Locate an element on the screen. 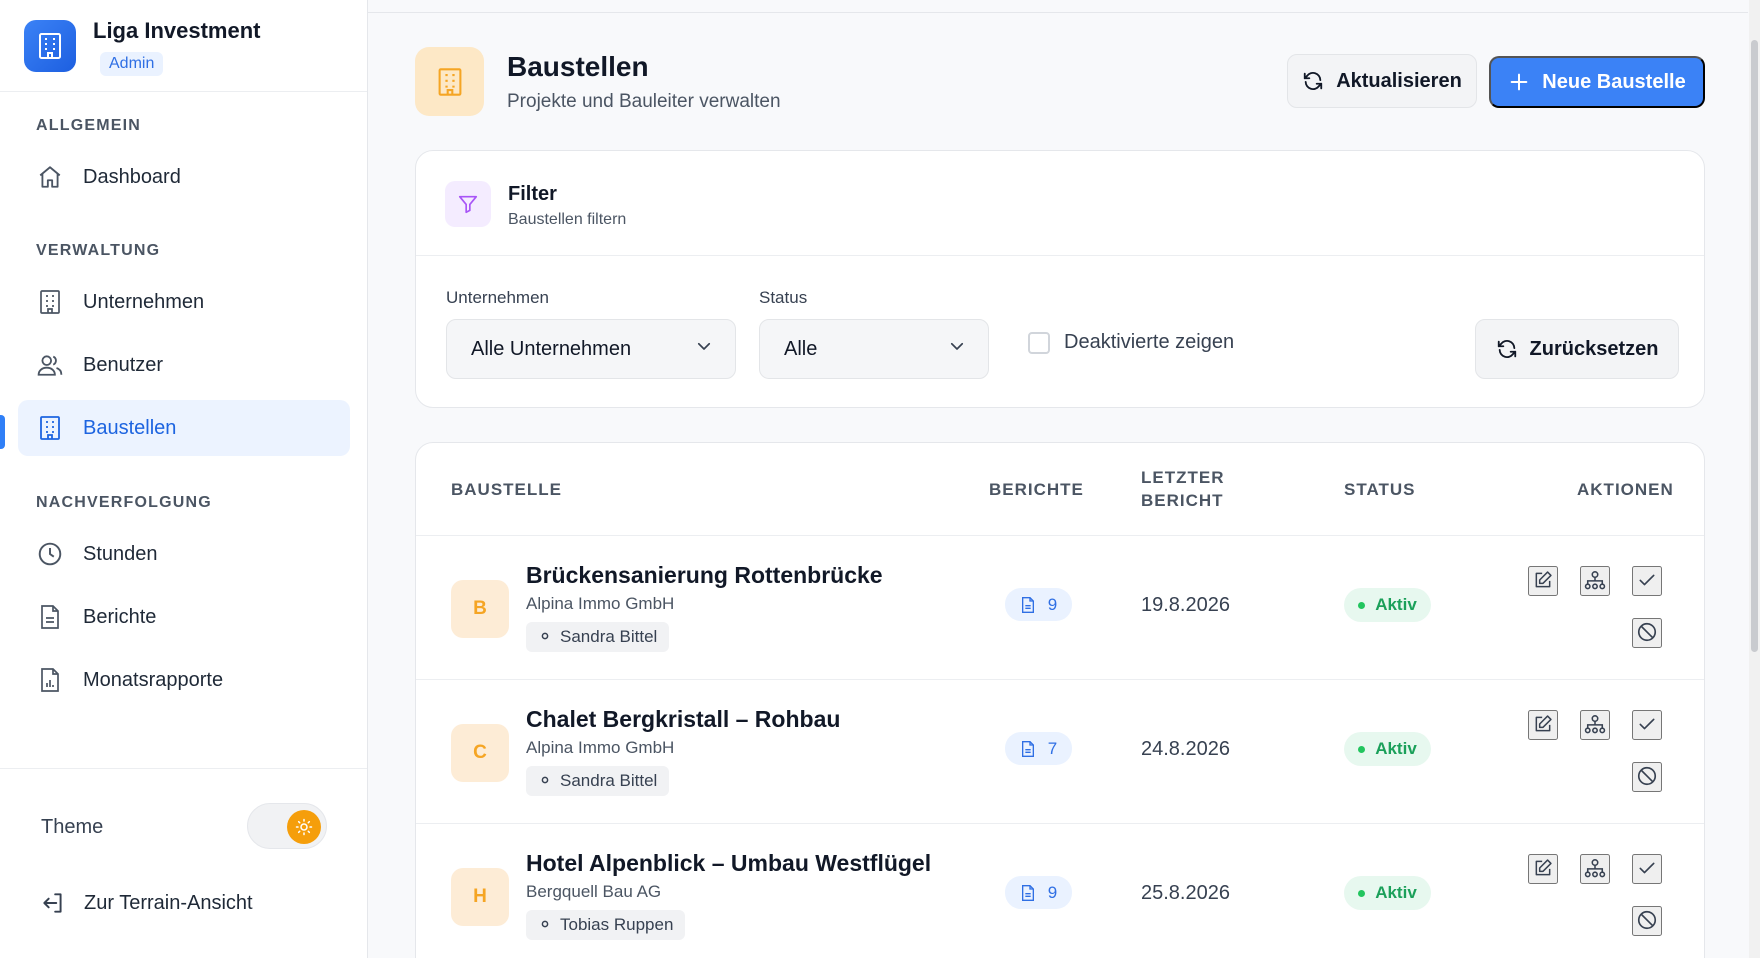 The width and height of the screenshot is (1760, 958). refresh-button: Aktualisieren is located at coordinates (1382, 81).